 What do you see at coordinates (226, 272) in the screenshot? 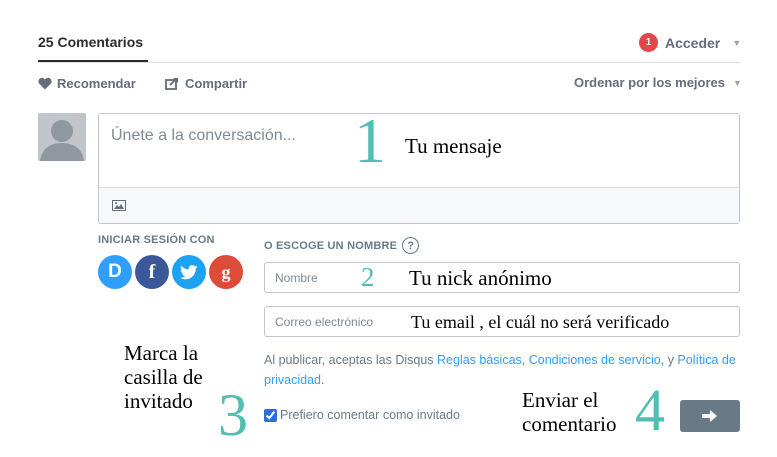
I see `google-login-button: g` at bounding box center [226, 272].